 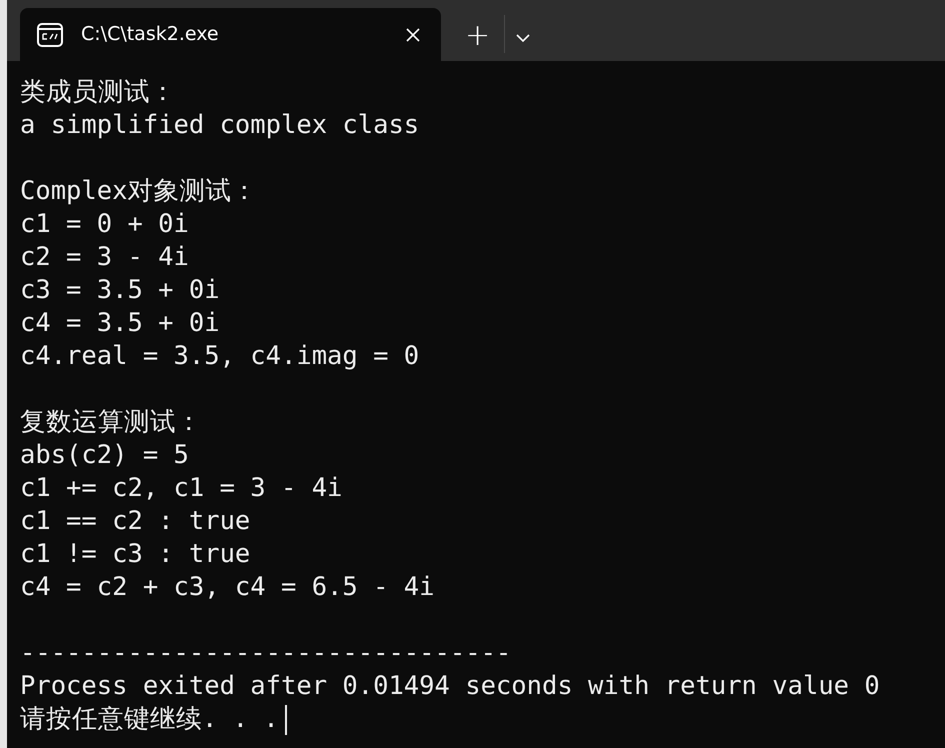 I want to click on console-line: c1 == c2 : true, so click(x=135, y=521).